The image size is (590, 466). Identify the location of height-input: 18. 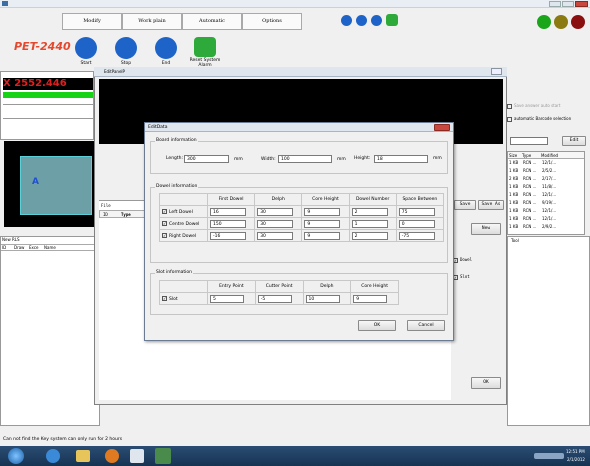
(401, 159).